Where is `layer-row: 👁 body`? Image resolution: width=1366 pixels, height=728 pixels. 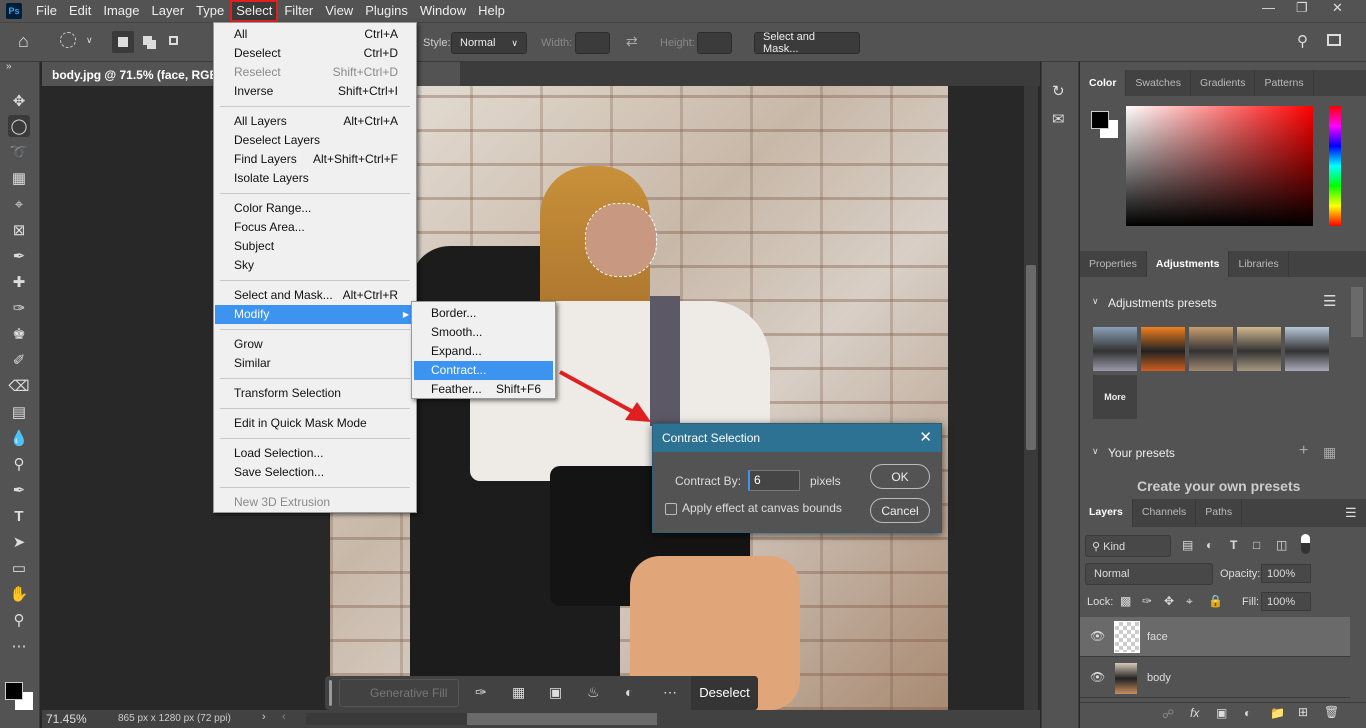 layer-row: 👁 body is located at coordinates (1215, 678).